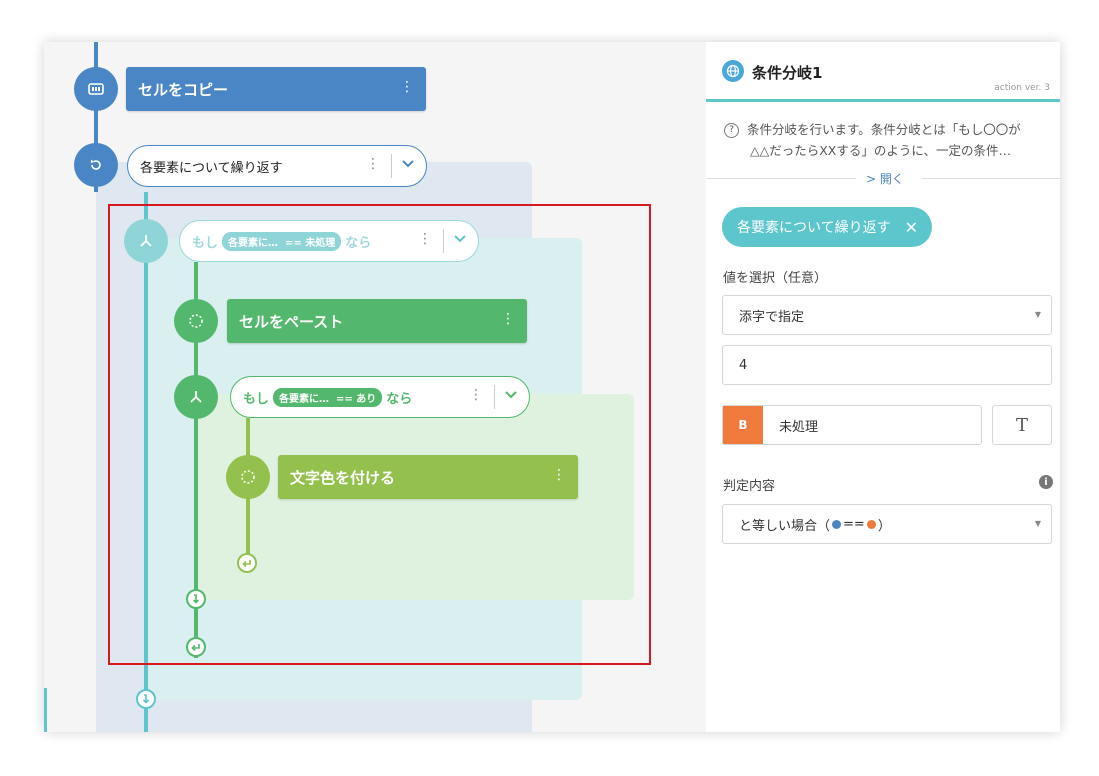 Image resolution: width=1099 pixels, height=776 pixels. I want to click on expand-description: > 開く, so click(883, 178).